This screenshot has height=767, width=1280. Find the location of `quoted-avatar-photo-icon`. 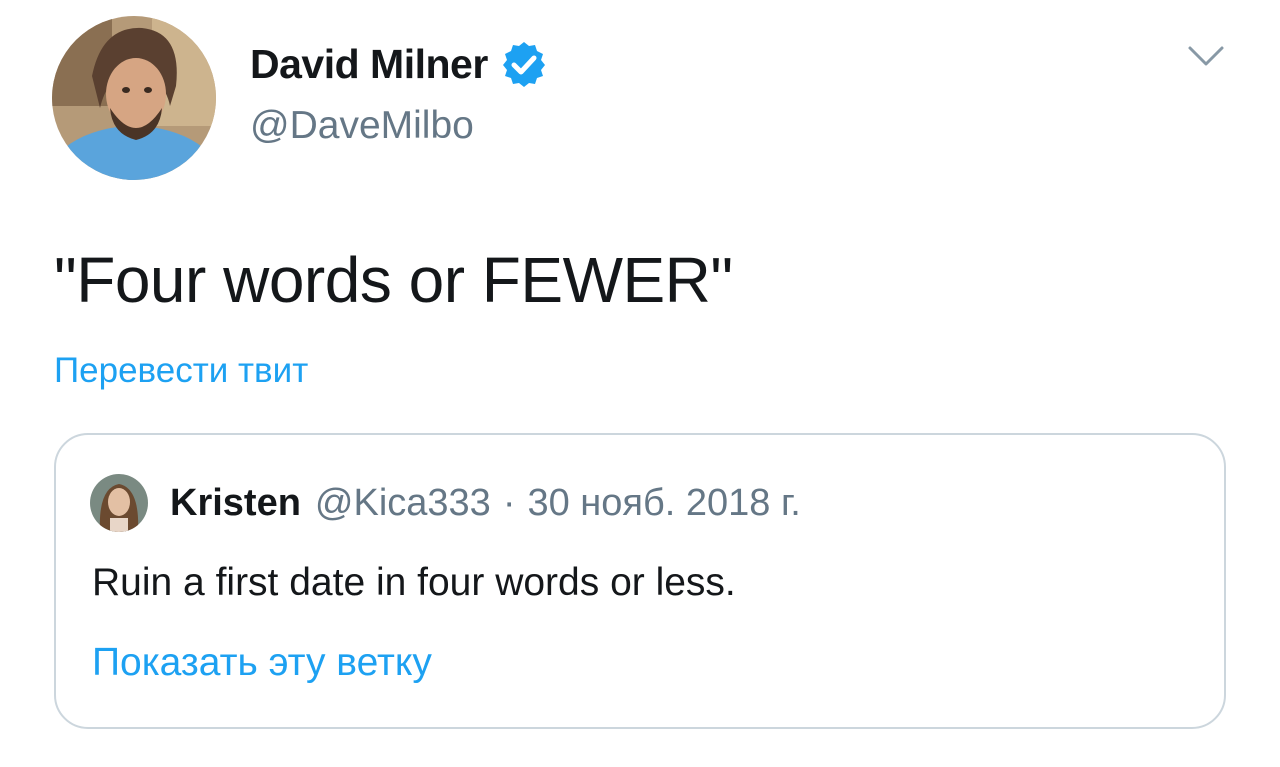

quoted-avatar-photo-icon is located at coordinates (119, 503).